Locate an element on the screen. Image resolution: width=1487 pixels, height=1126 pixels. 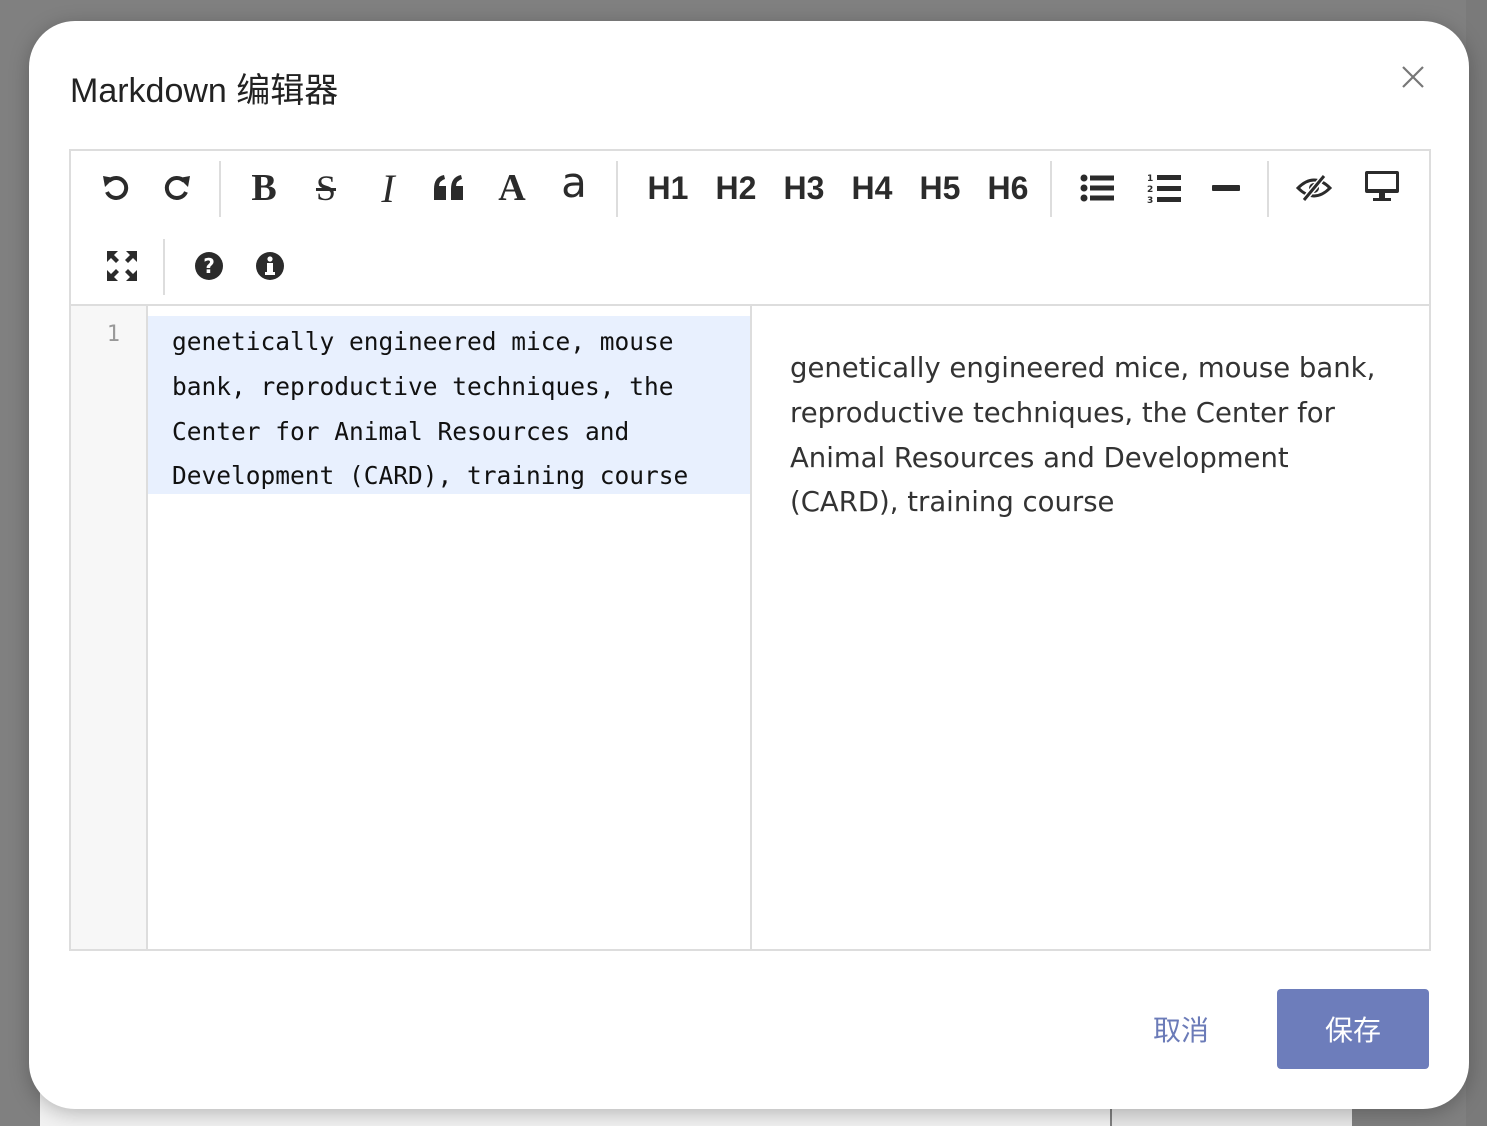
strikethrough-button: S is located at coordinates (326, 188).